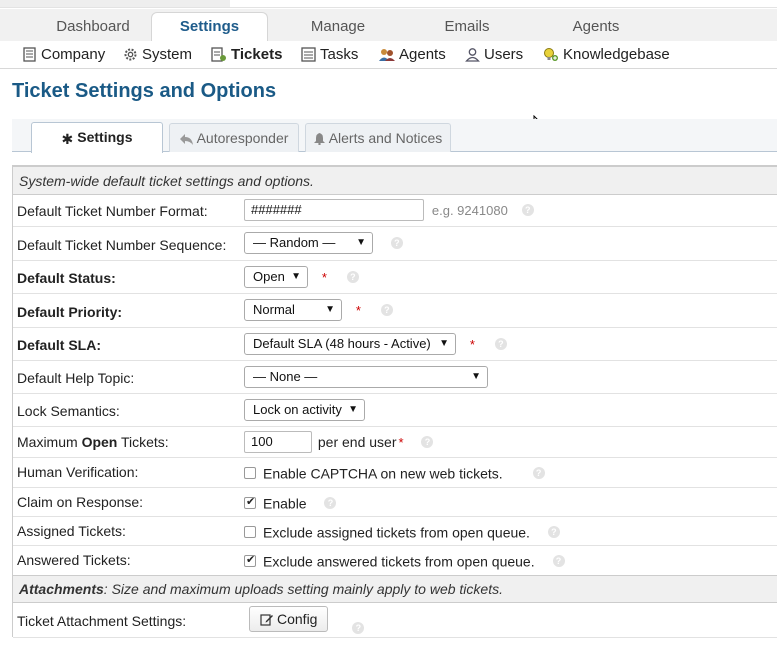 This screenshot has height=648, width=777. What do you see at coordinates (467, 25) in the screenshot?
I see `tab-emails: Emails` at bounding box center [467, 25].